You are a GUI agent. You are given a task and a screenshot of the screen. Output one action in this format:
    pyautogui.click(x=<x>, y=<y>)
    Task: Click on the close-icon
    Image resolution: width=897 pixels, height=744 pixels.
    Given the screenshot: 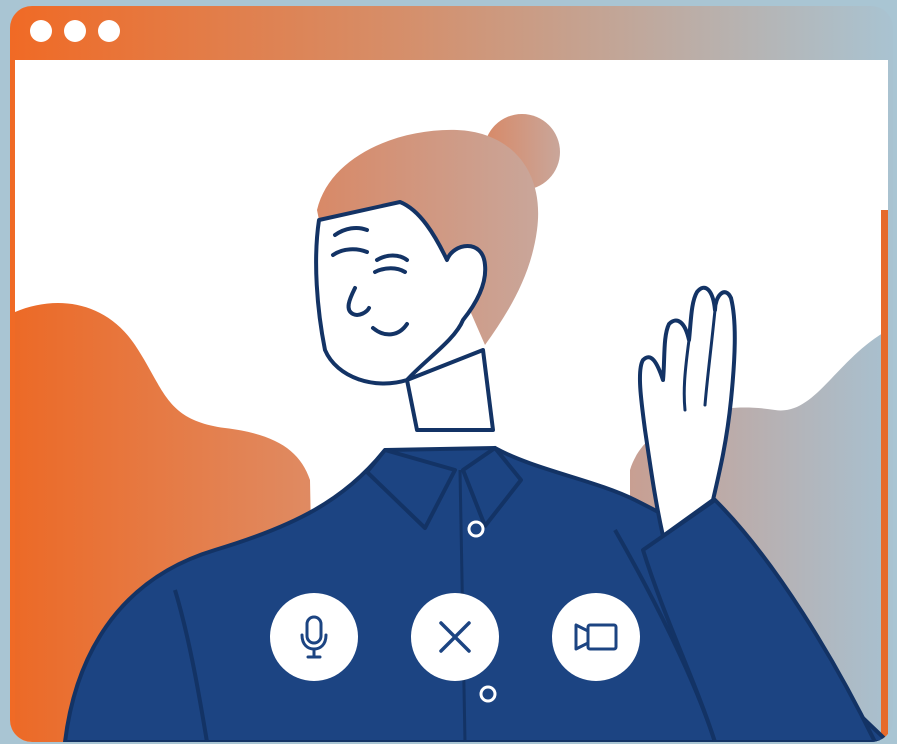 What is the action you would take?
    pyautogui.click(x=455, y=637)
    